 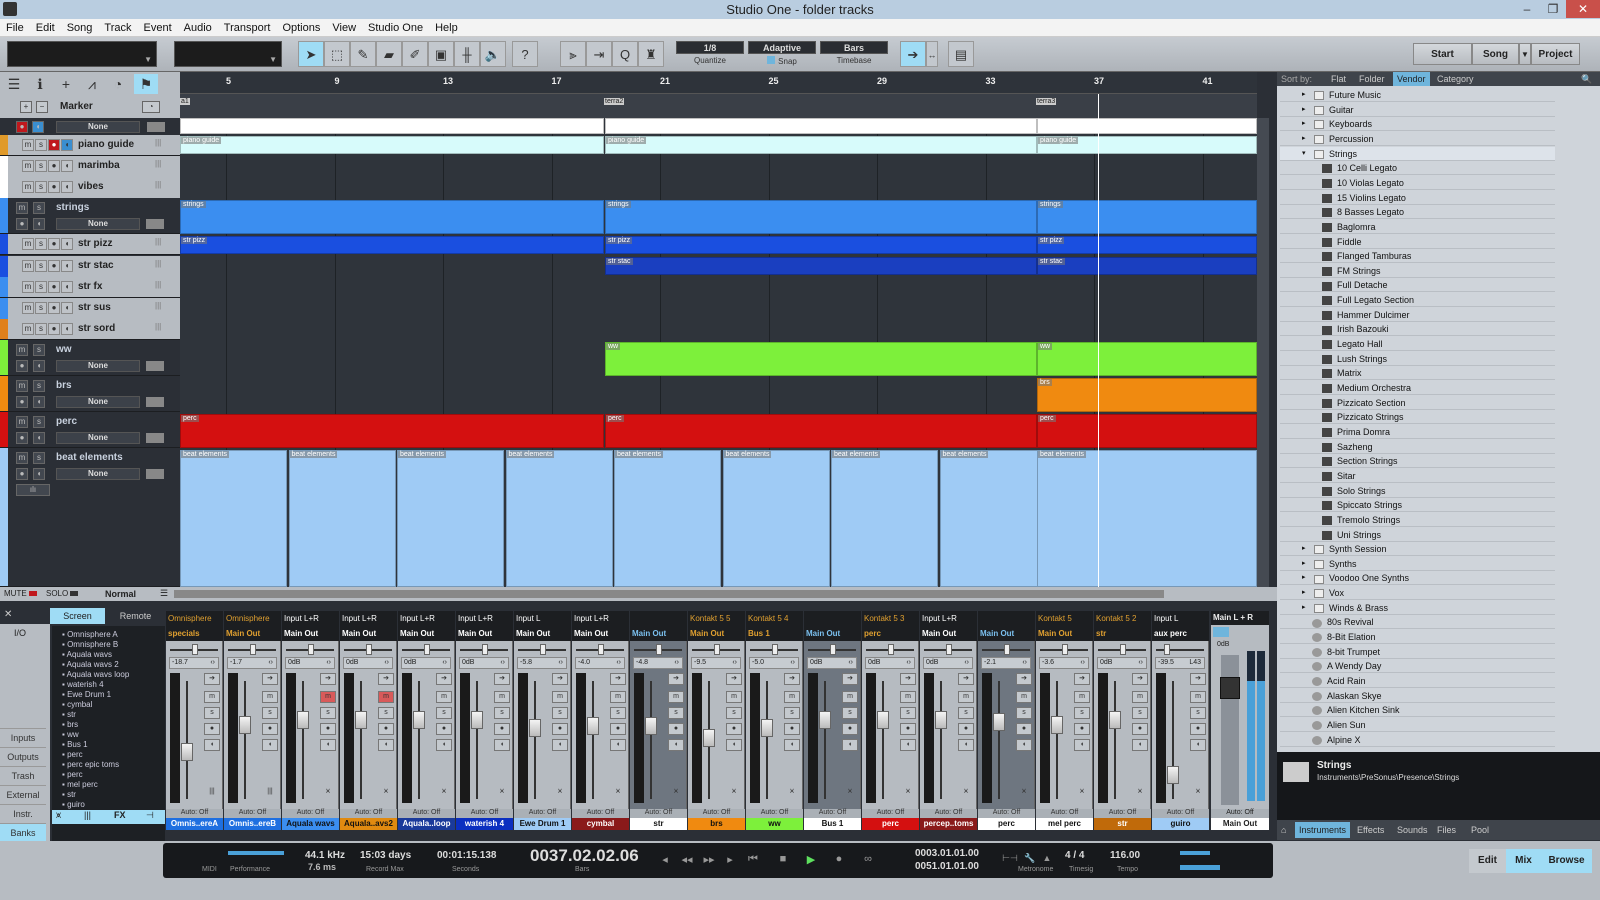 What do you see at coordinates (90, 167) in the screenshot?
I see `track-header: m s ● ◖ marimba |||` at bounding box center [90, 167].